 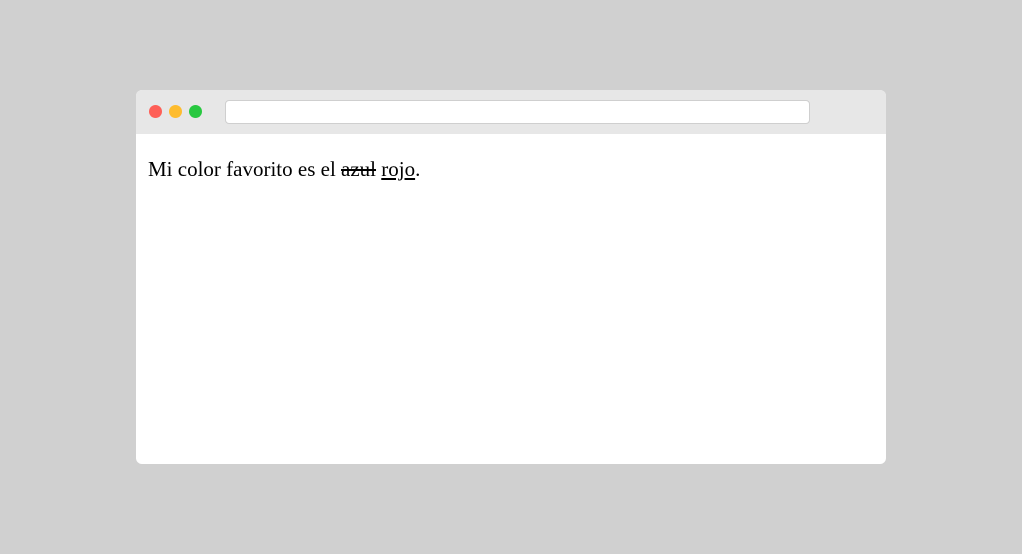 I want to click on deleted-word: azul, so click(x=359, y=169).